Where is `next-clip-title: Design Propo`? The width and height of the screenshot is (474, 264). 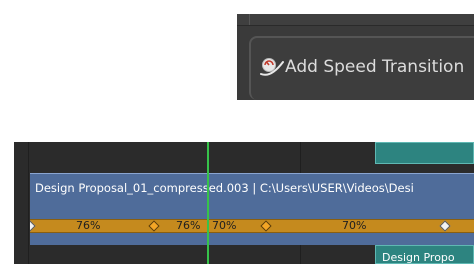
next-clip-title: Design Propo is located at coordinates (418, 257).